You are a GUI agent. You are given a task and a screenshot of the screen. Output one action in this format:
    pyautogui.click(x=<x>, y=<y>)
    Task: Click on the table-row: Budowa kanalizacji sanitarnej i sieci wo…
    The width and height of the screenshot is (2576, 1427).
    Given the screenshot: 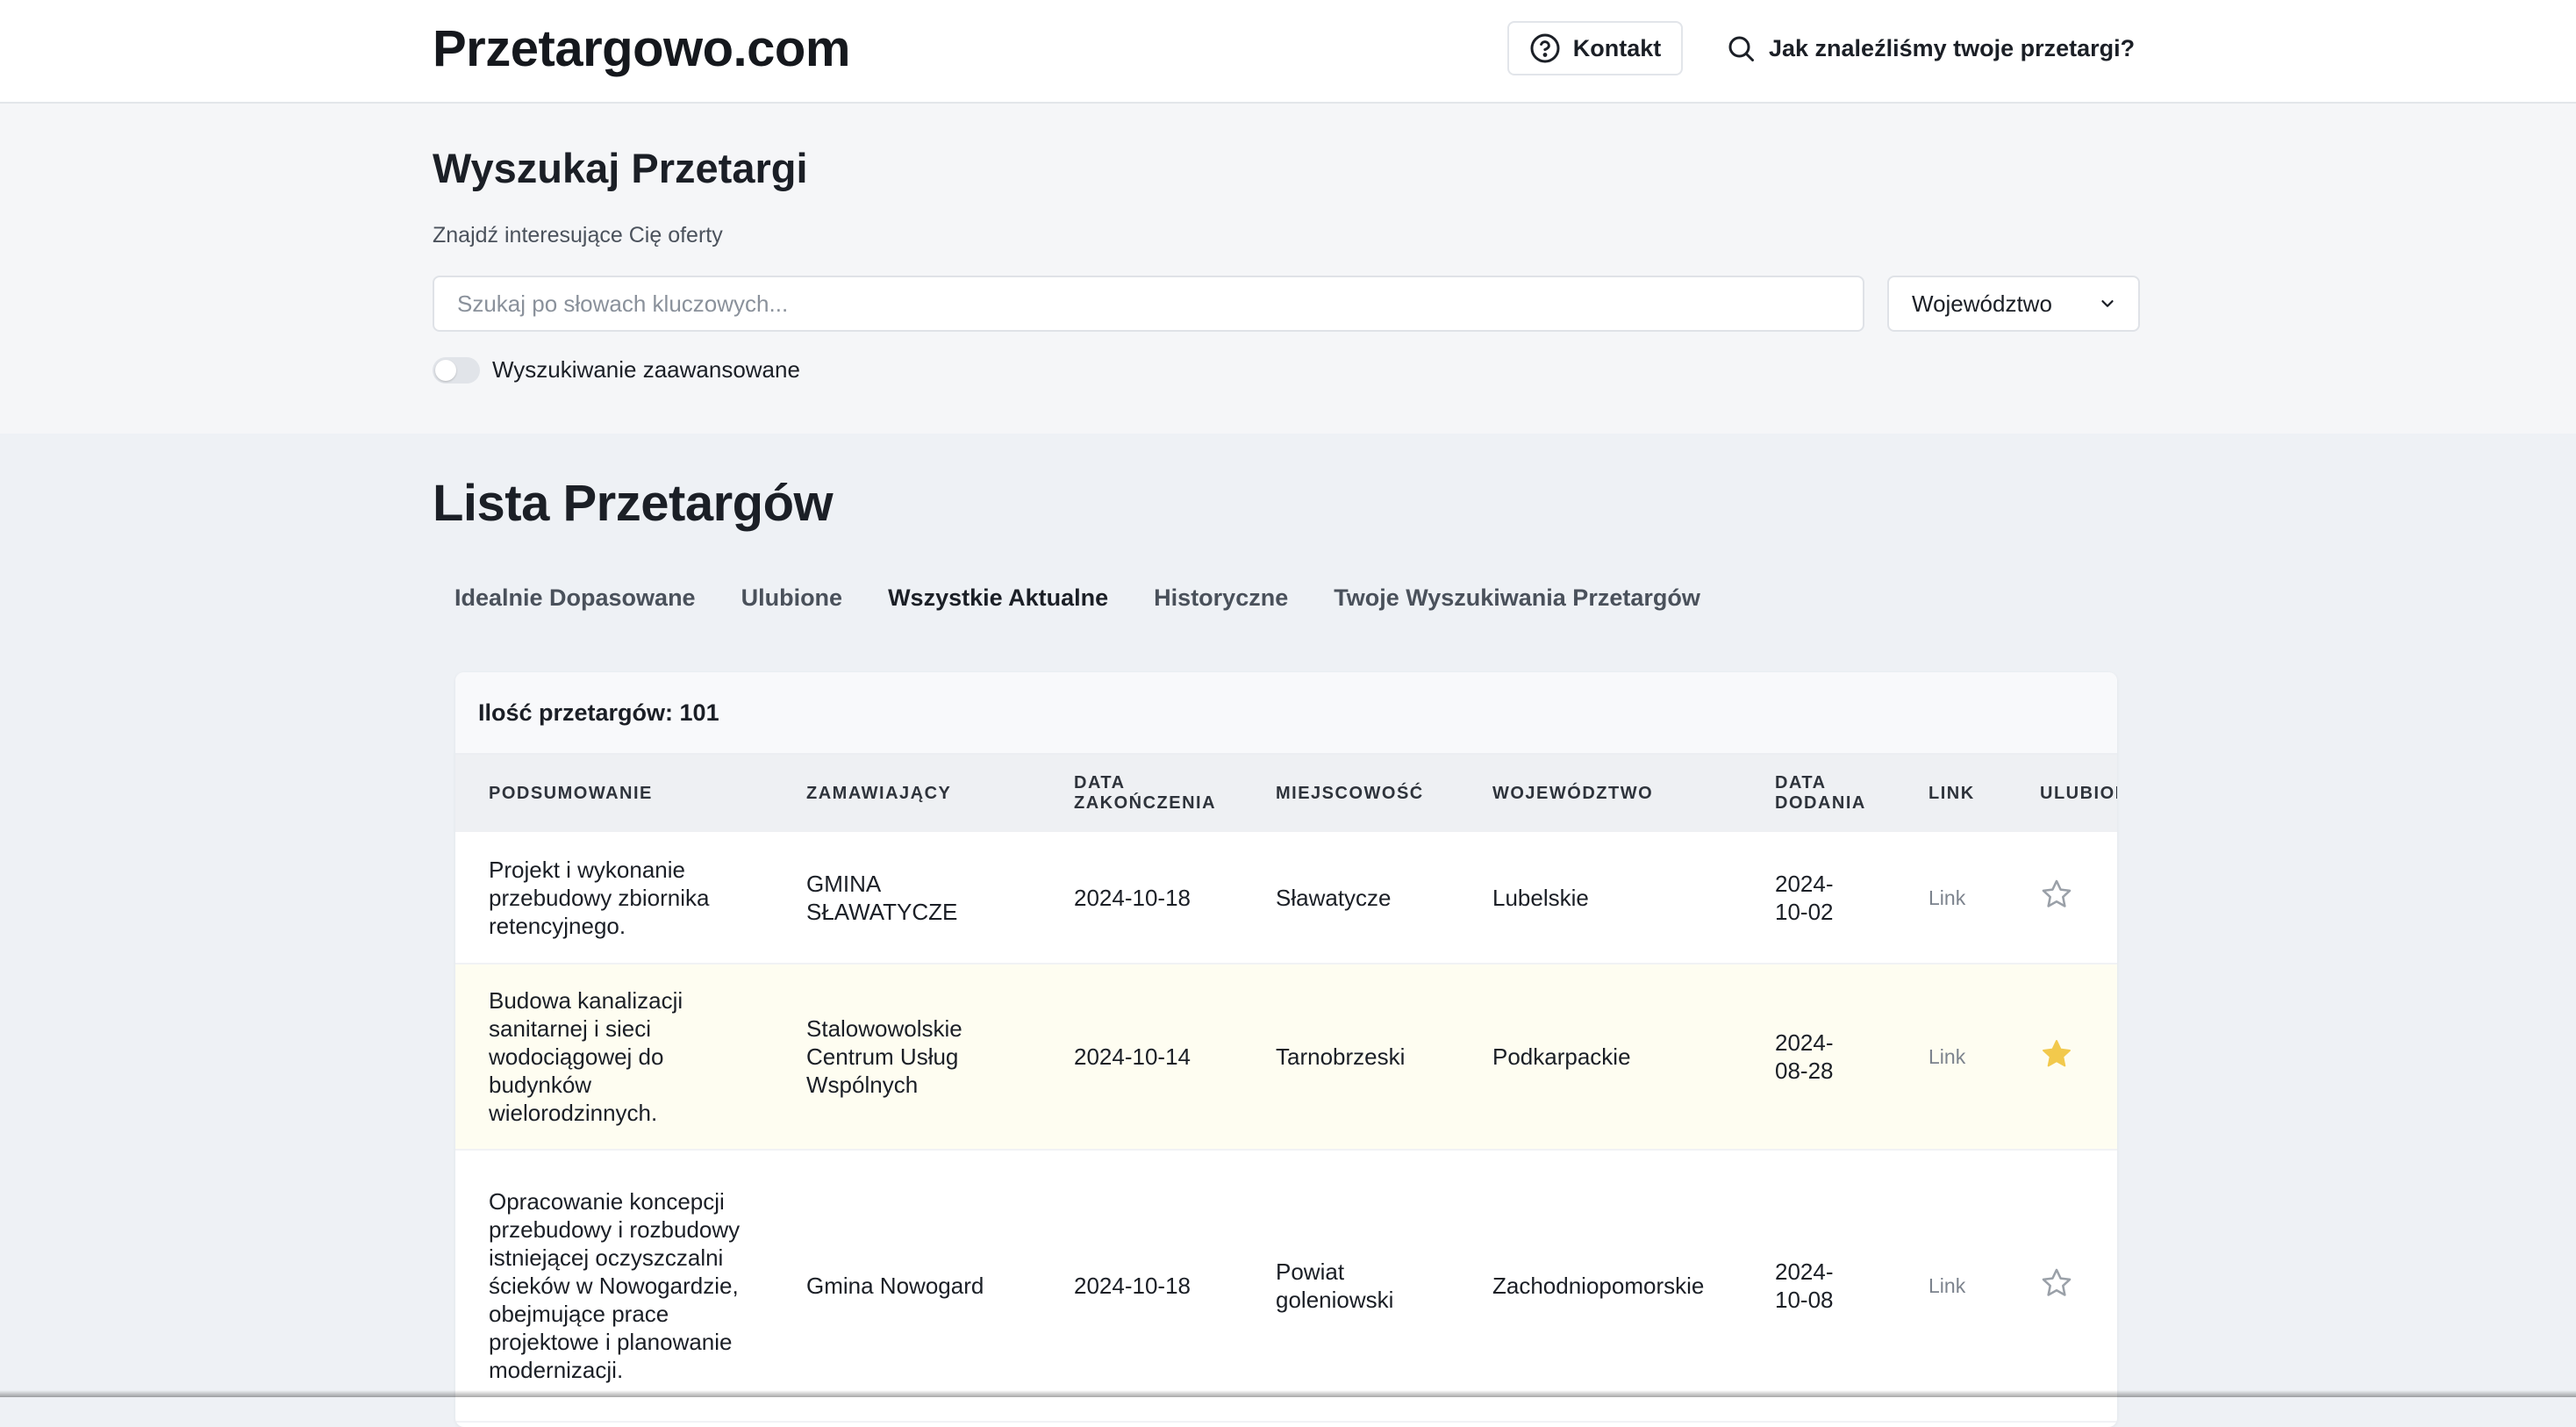 What is the action you would take?
    pyautogui.click(x=1286, y=1057)
    